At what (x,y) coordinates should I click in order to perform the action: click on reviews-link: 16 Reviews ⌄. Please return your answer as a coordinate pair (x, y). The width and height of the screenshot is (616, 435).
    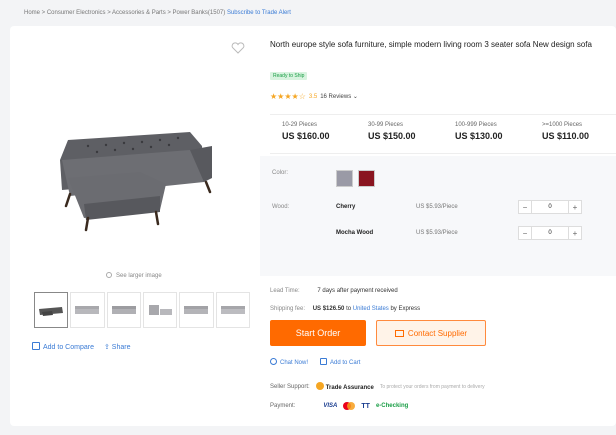
    Looking at the image, I should click on (339, 96).